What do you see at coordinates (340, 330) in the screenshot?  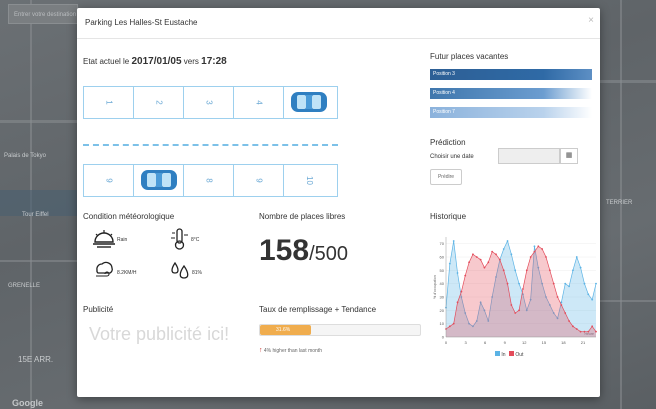 I see `fill-rate-progress: 31.6%` at bounding box center [340, 330].